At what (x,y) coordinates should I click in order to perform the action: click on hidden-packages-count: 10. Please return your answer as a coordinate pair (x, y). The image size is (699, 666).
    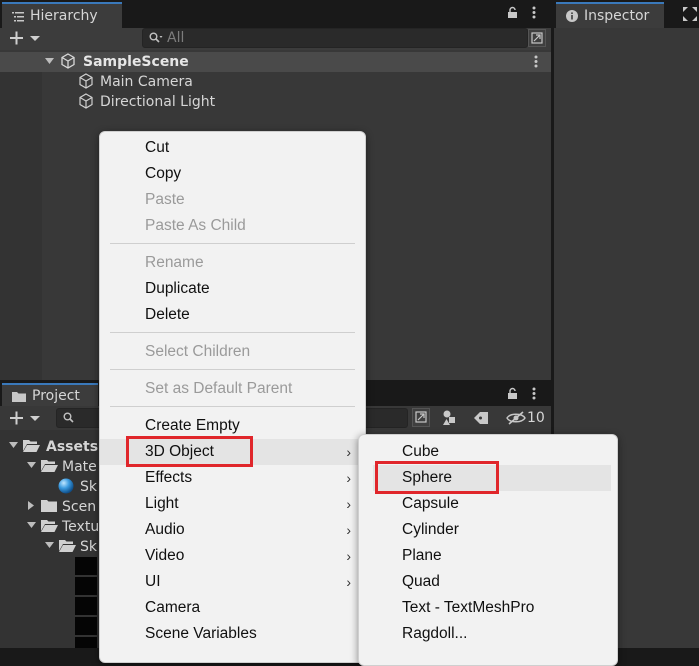
    Looking at the image, I should click on (536, 418).